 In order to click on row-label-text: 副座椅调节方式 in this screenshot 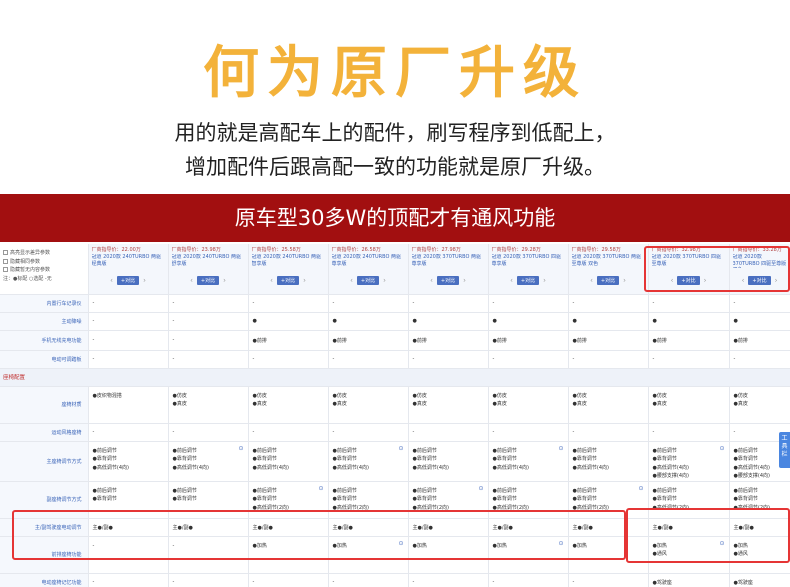, I will do `click(64, 500)`.